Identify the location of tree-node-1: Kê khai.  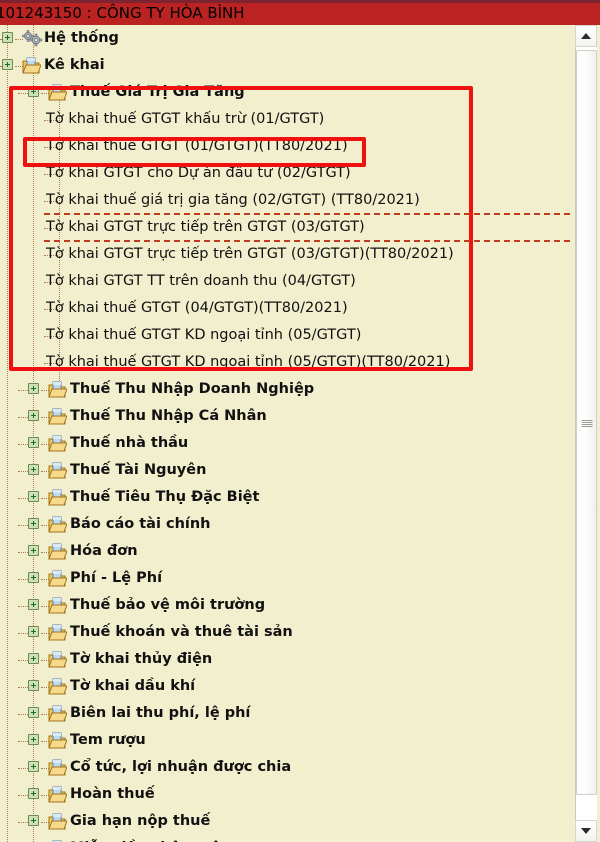
(285, 65).